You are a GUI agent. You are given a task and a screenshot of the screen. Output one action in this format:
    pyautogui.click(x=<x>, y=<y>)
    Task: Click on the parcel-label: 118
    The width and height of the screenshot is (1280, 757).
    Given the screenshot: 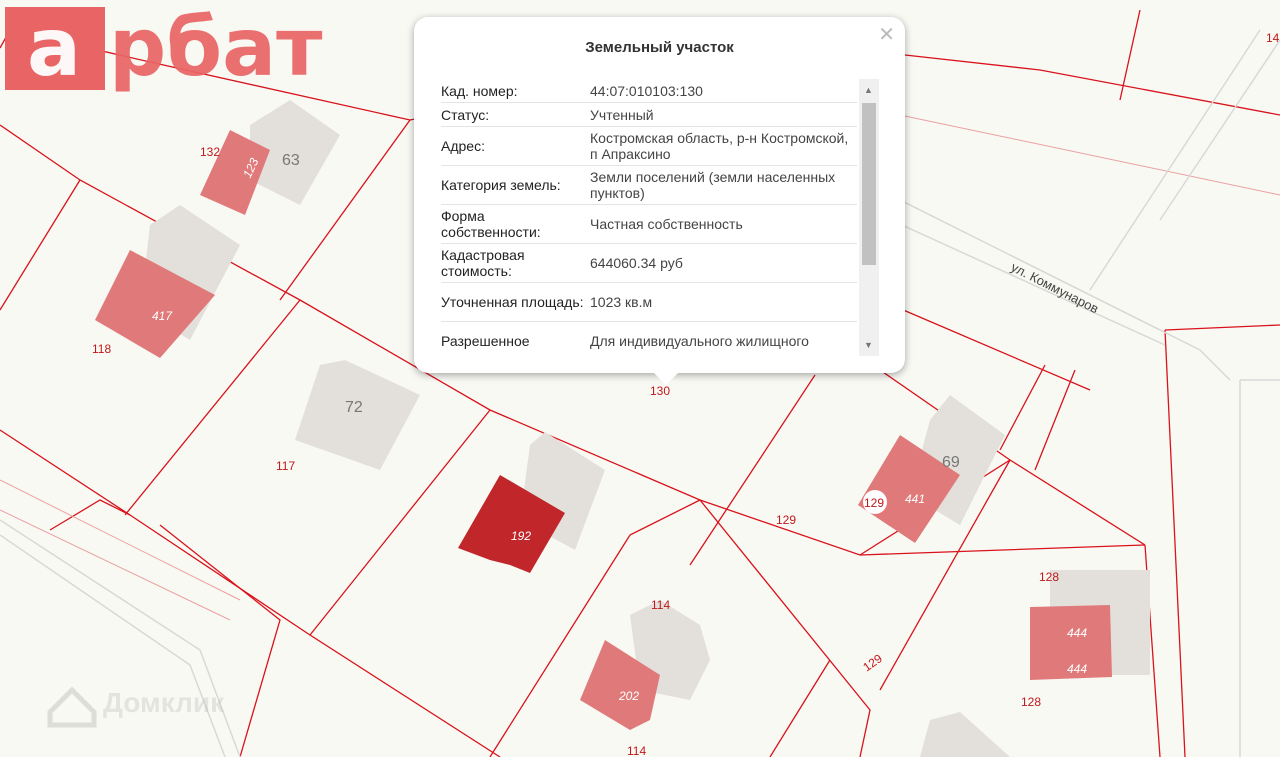 What is the action you would take?
    pyautogui.click(x=101, y=349)
    